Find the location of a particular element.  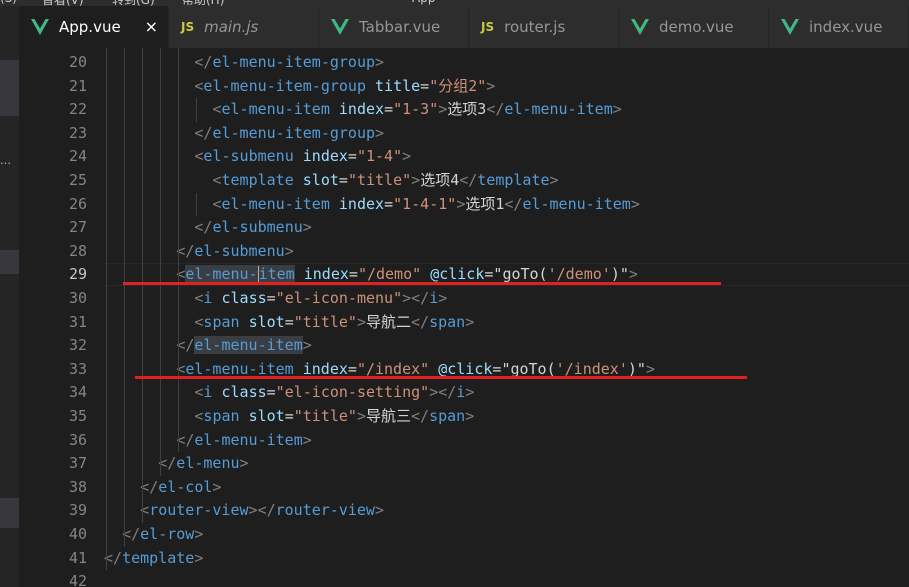

tab-demo-vue: demo.vue is located at coordinates (694, 27).